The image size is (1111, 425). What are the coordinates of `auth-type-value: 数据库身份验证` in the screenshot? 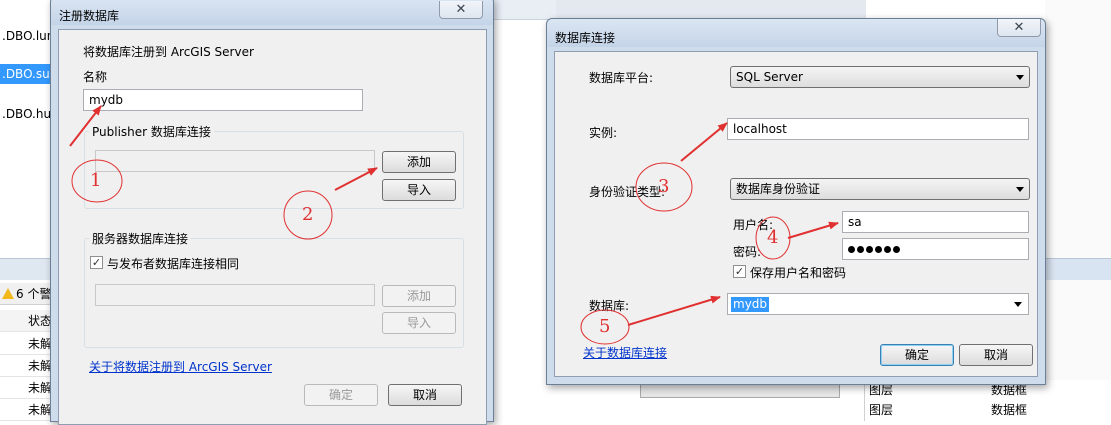 It's located at (778, 189).